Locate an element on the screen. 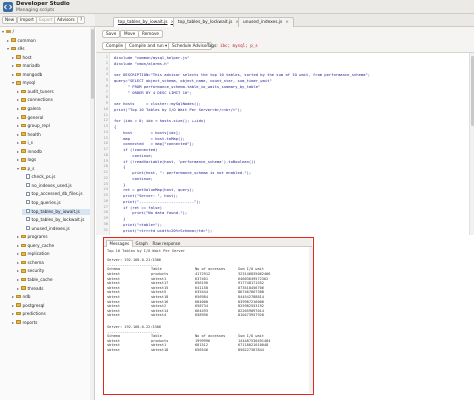 Image resolution: width=474 pixels, height=400 pixels. tree-folder-item: ▸ group_repl is located at coordinates (33, 126).